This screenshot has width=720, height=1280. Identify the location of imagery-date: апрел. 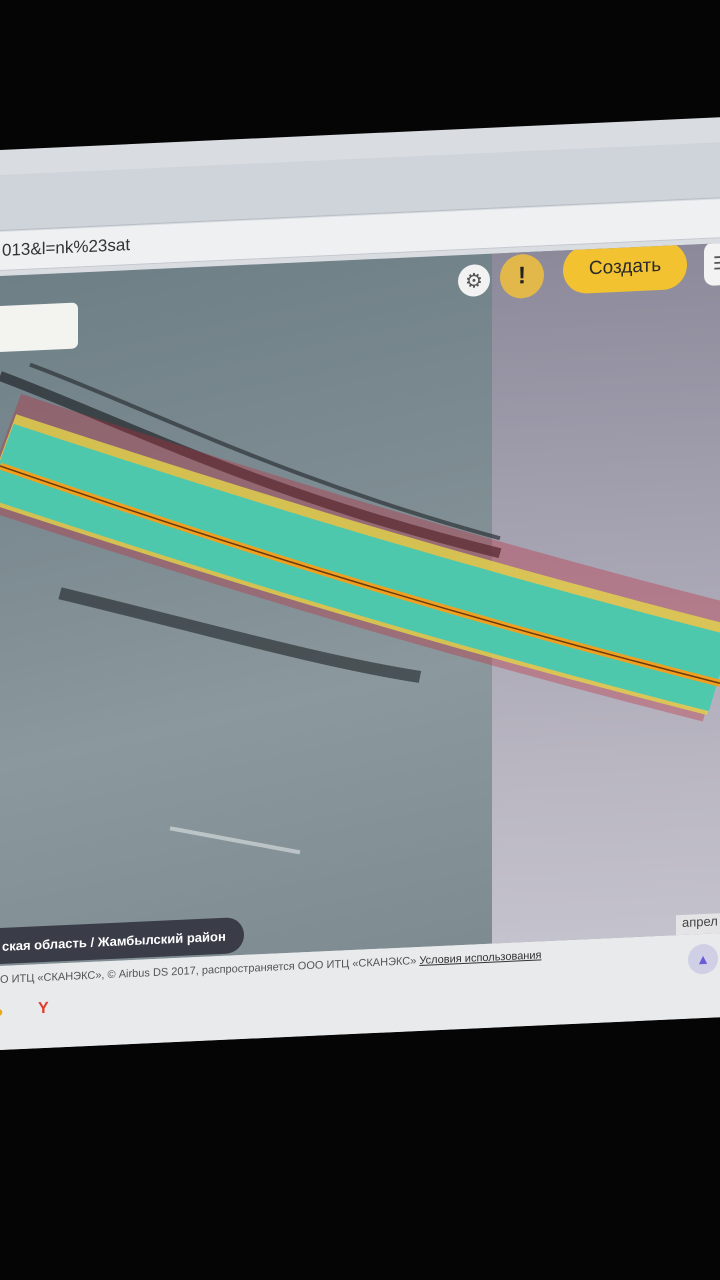
(698, 924).